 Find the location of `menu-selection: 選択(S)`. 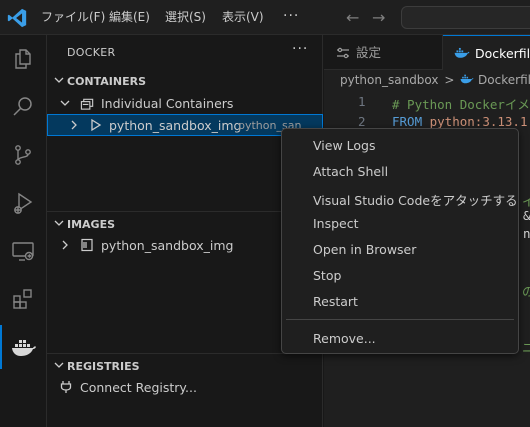

menu-selection: 選択(S) is located at coordinates (185, 17).